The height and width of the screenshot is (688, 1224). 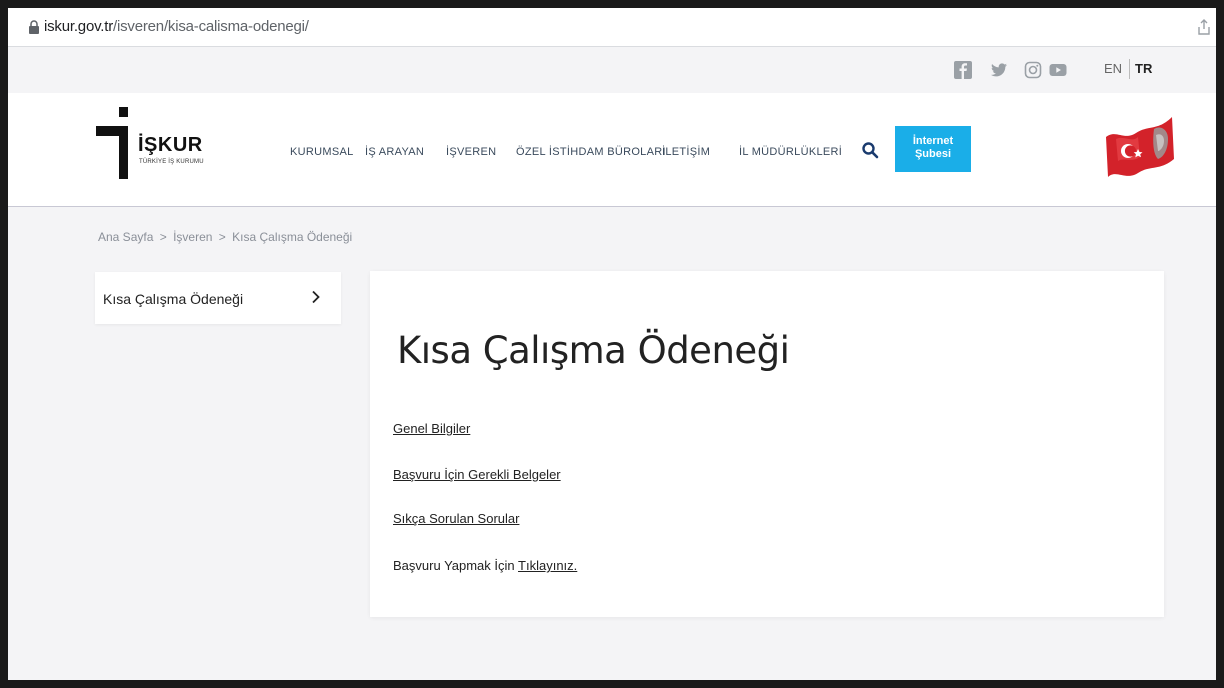 What do you see at coordinates (477, 474) in the screenshot?
I see `link-gerekli-belgeler: Başvuru İçin Gerekli Belgeler` at bounding box center [477, 474].